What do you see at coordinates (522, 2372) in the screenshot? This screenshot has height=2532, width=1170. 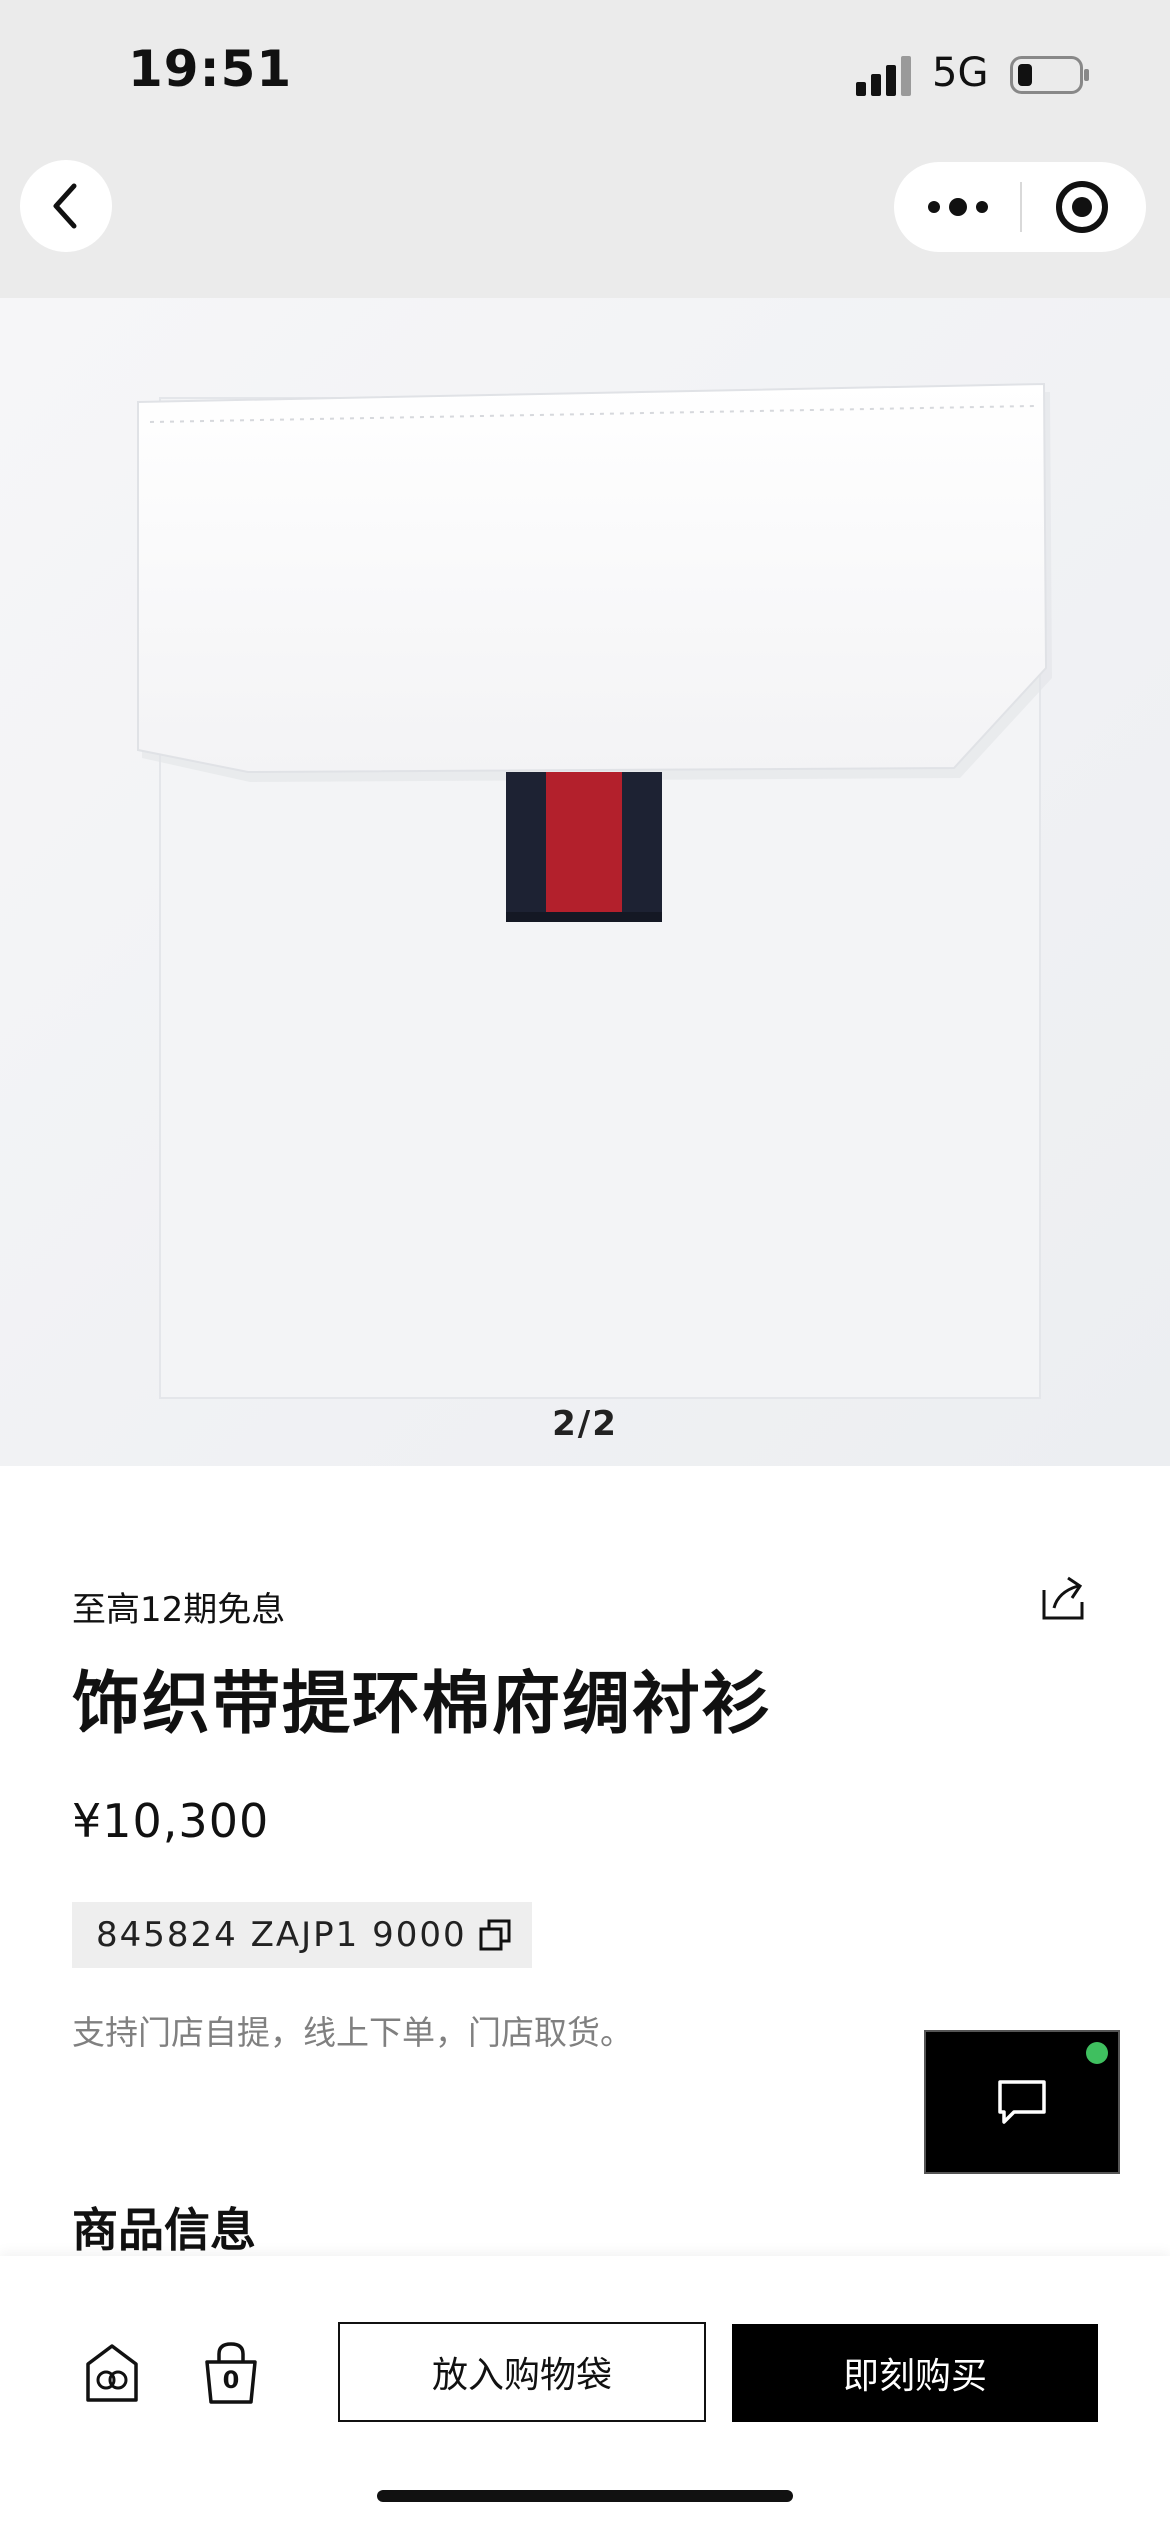 I see `add-to-bag-button: 放入购物袋` at bounding box center [522, 2372].